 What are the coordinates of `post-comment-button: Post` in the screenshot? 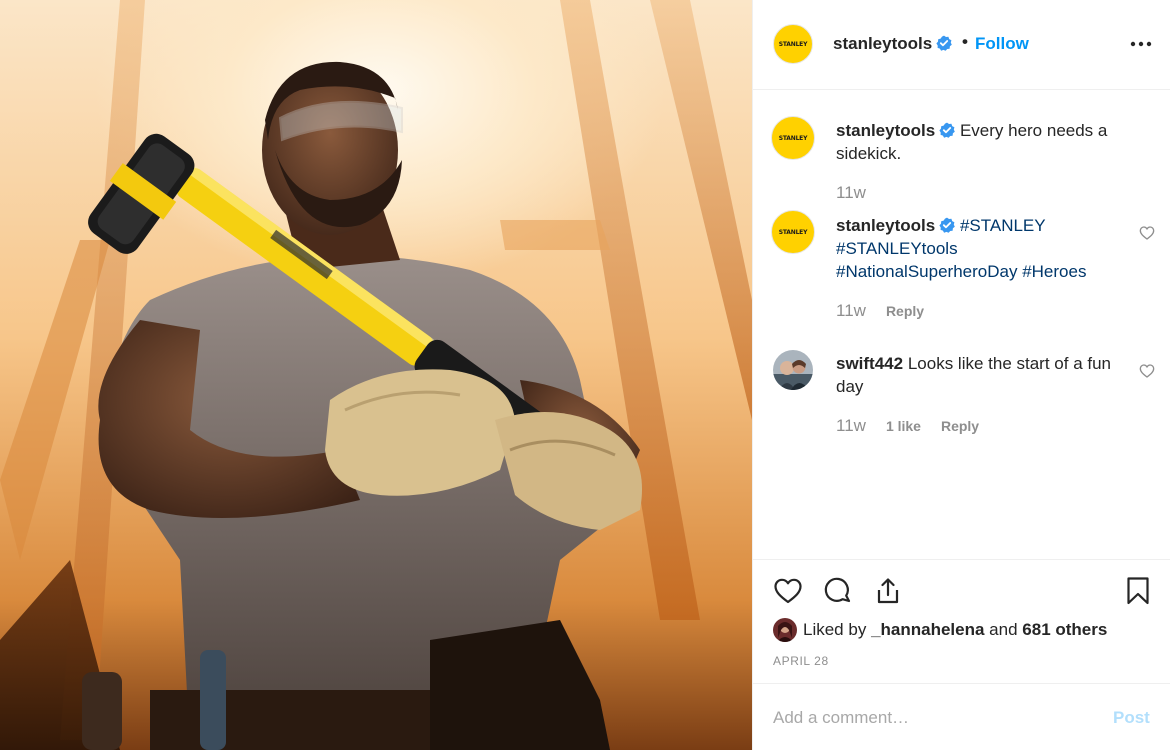 It's located at (1131, 718).